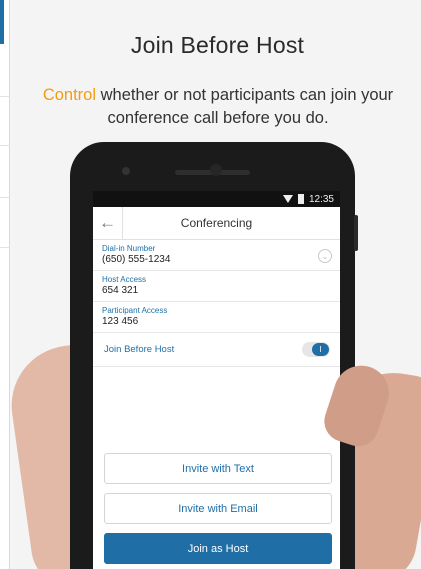  I want to click on battery-icon, so click(300, 199).